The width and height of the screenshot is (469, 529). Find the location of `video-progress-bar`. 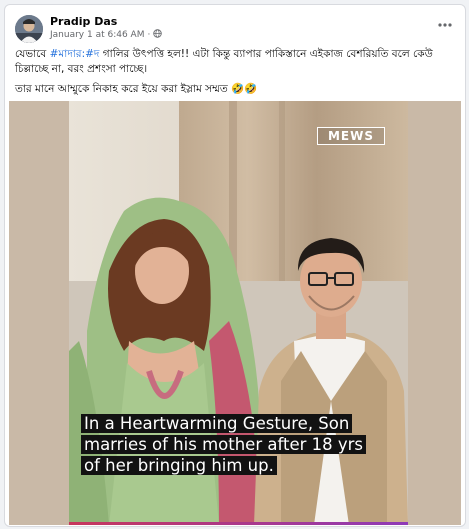

video-progress-bar is located at coordinates (238, 523).